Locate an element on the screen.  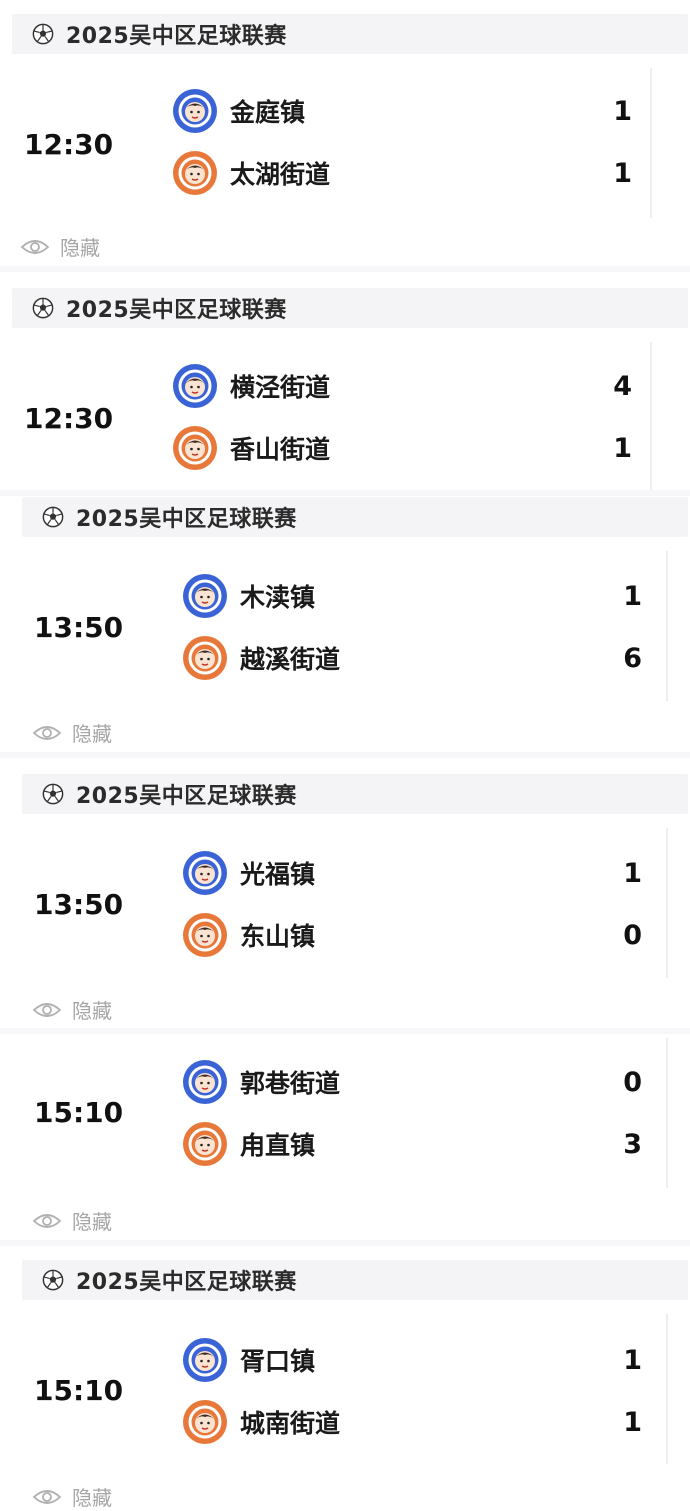
away-team-row: 太湖街道 1 is located at coordinates (402, 173).